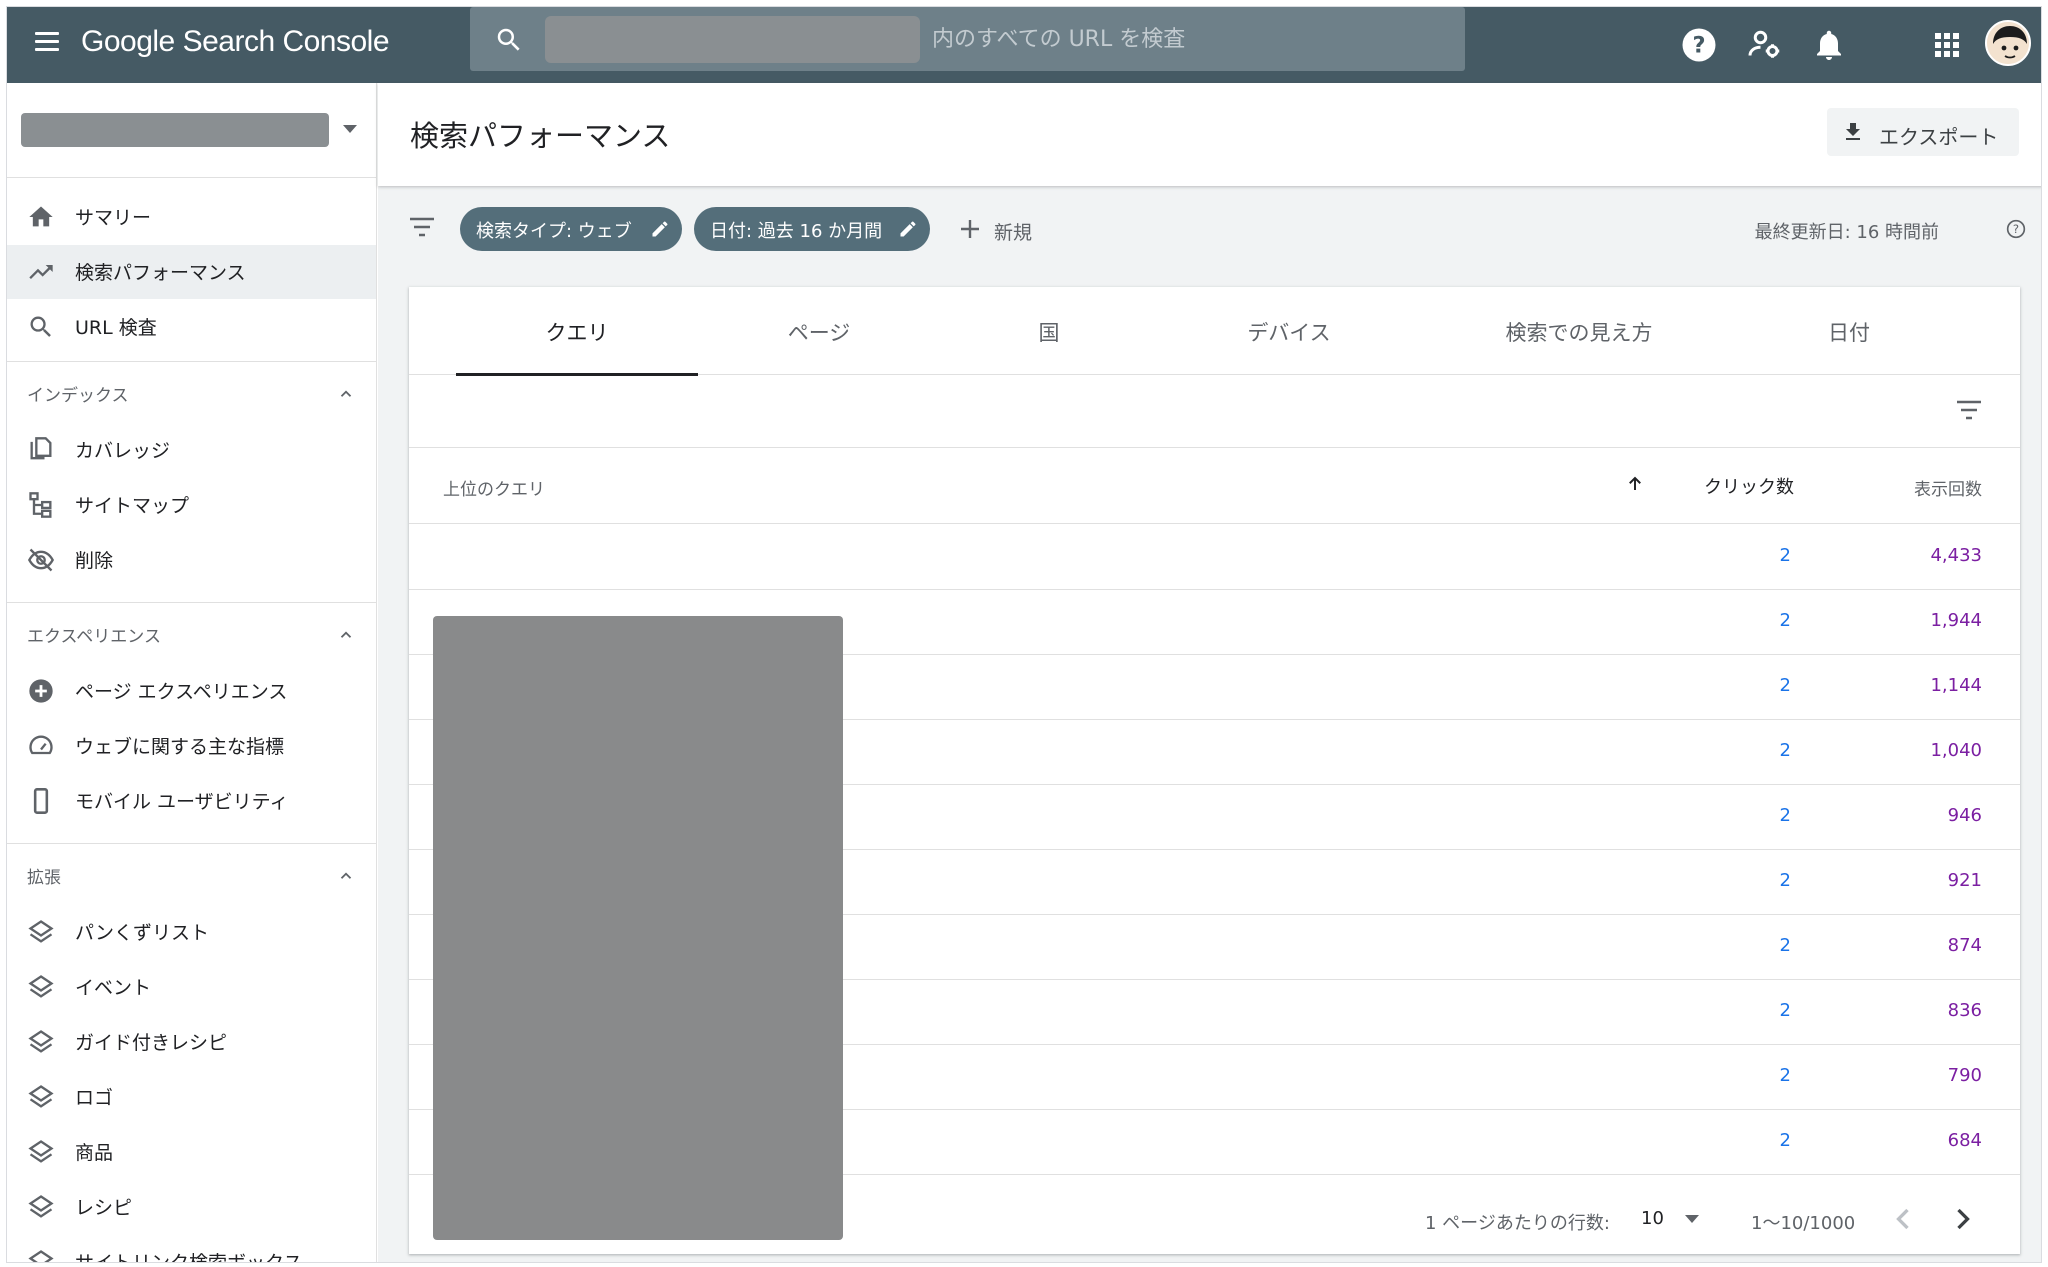 This screenshot has width=2048, height=1267. What do you see at coordinates (1749, 486) in the screenshot?
I see `column-header-clicks: クリック数` at bounding box center [1749, 486].